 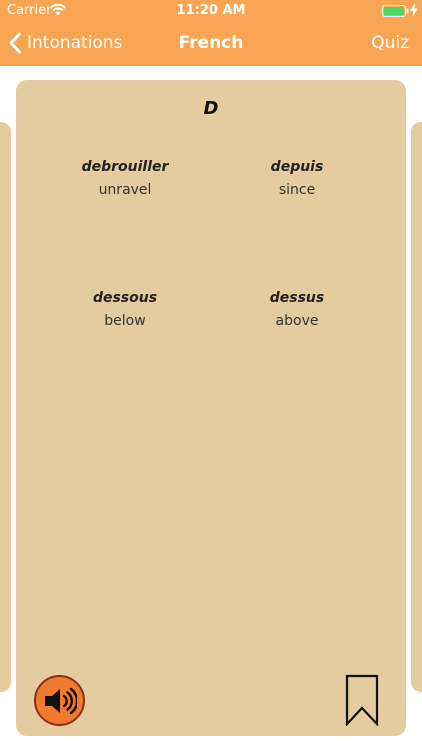 What do you see at coordinates (390, 43) in the screenshot?
I see `quiz-button: Quiz` at bounding box center [390, 43].